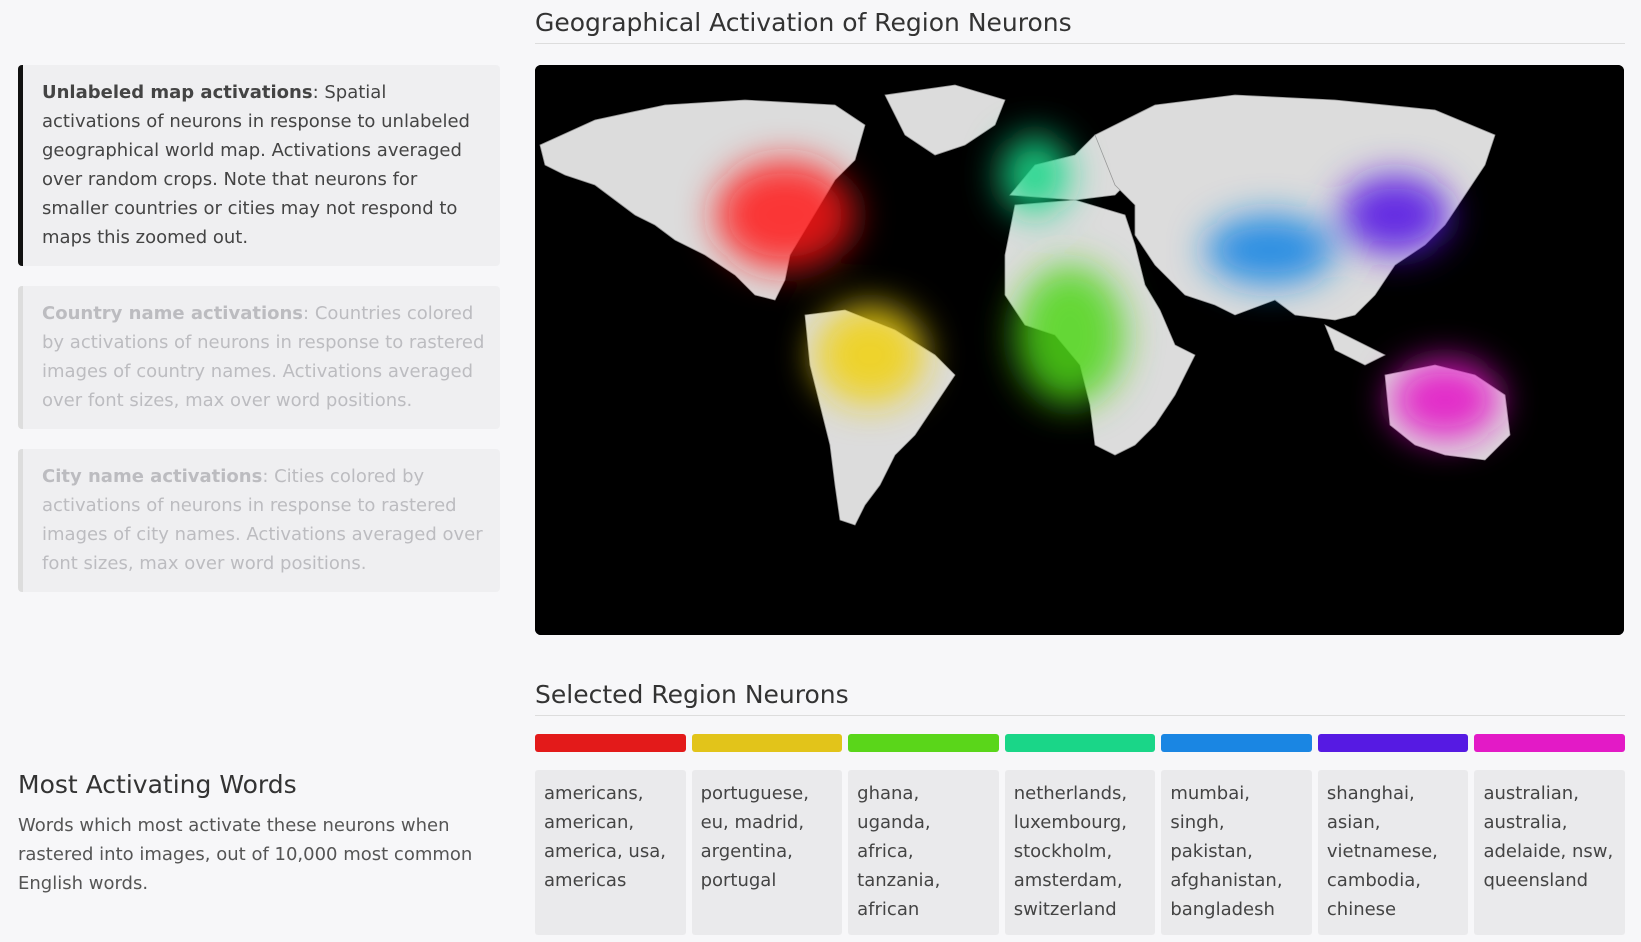 This screenshot has width=1641, height=942. I want to click on selected-neurons-header: Selected Region Neurons, so click(1080, 694).